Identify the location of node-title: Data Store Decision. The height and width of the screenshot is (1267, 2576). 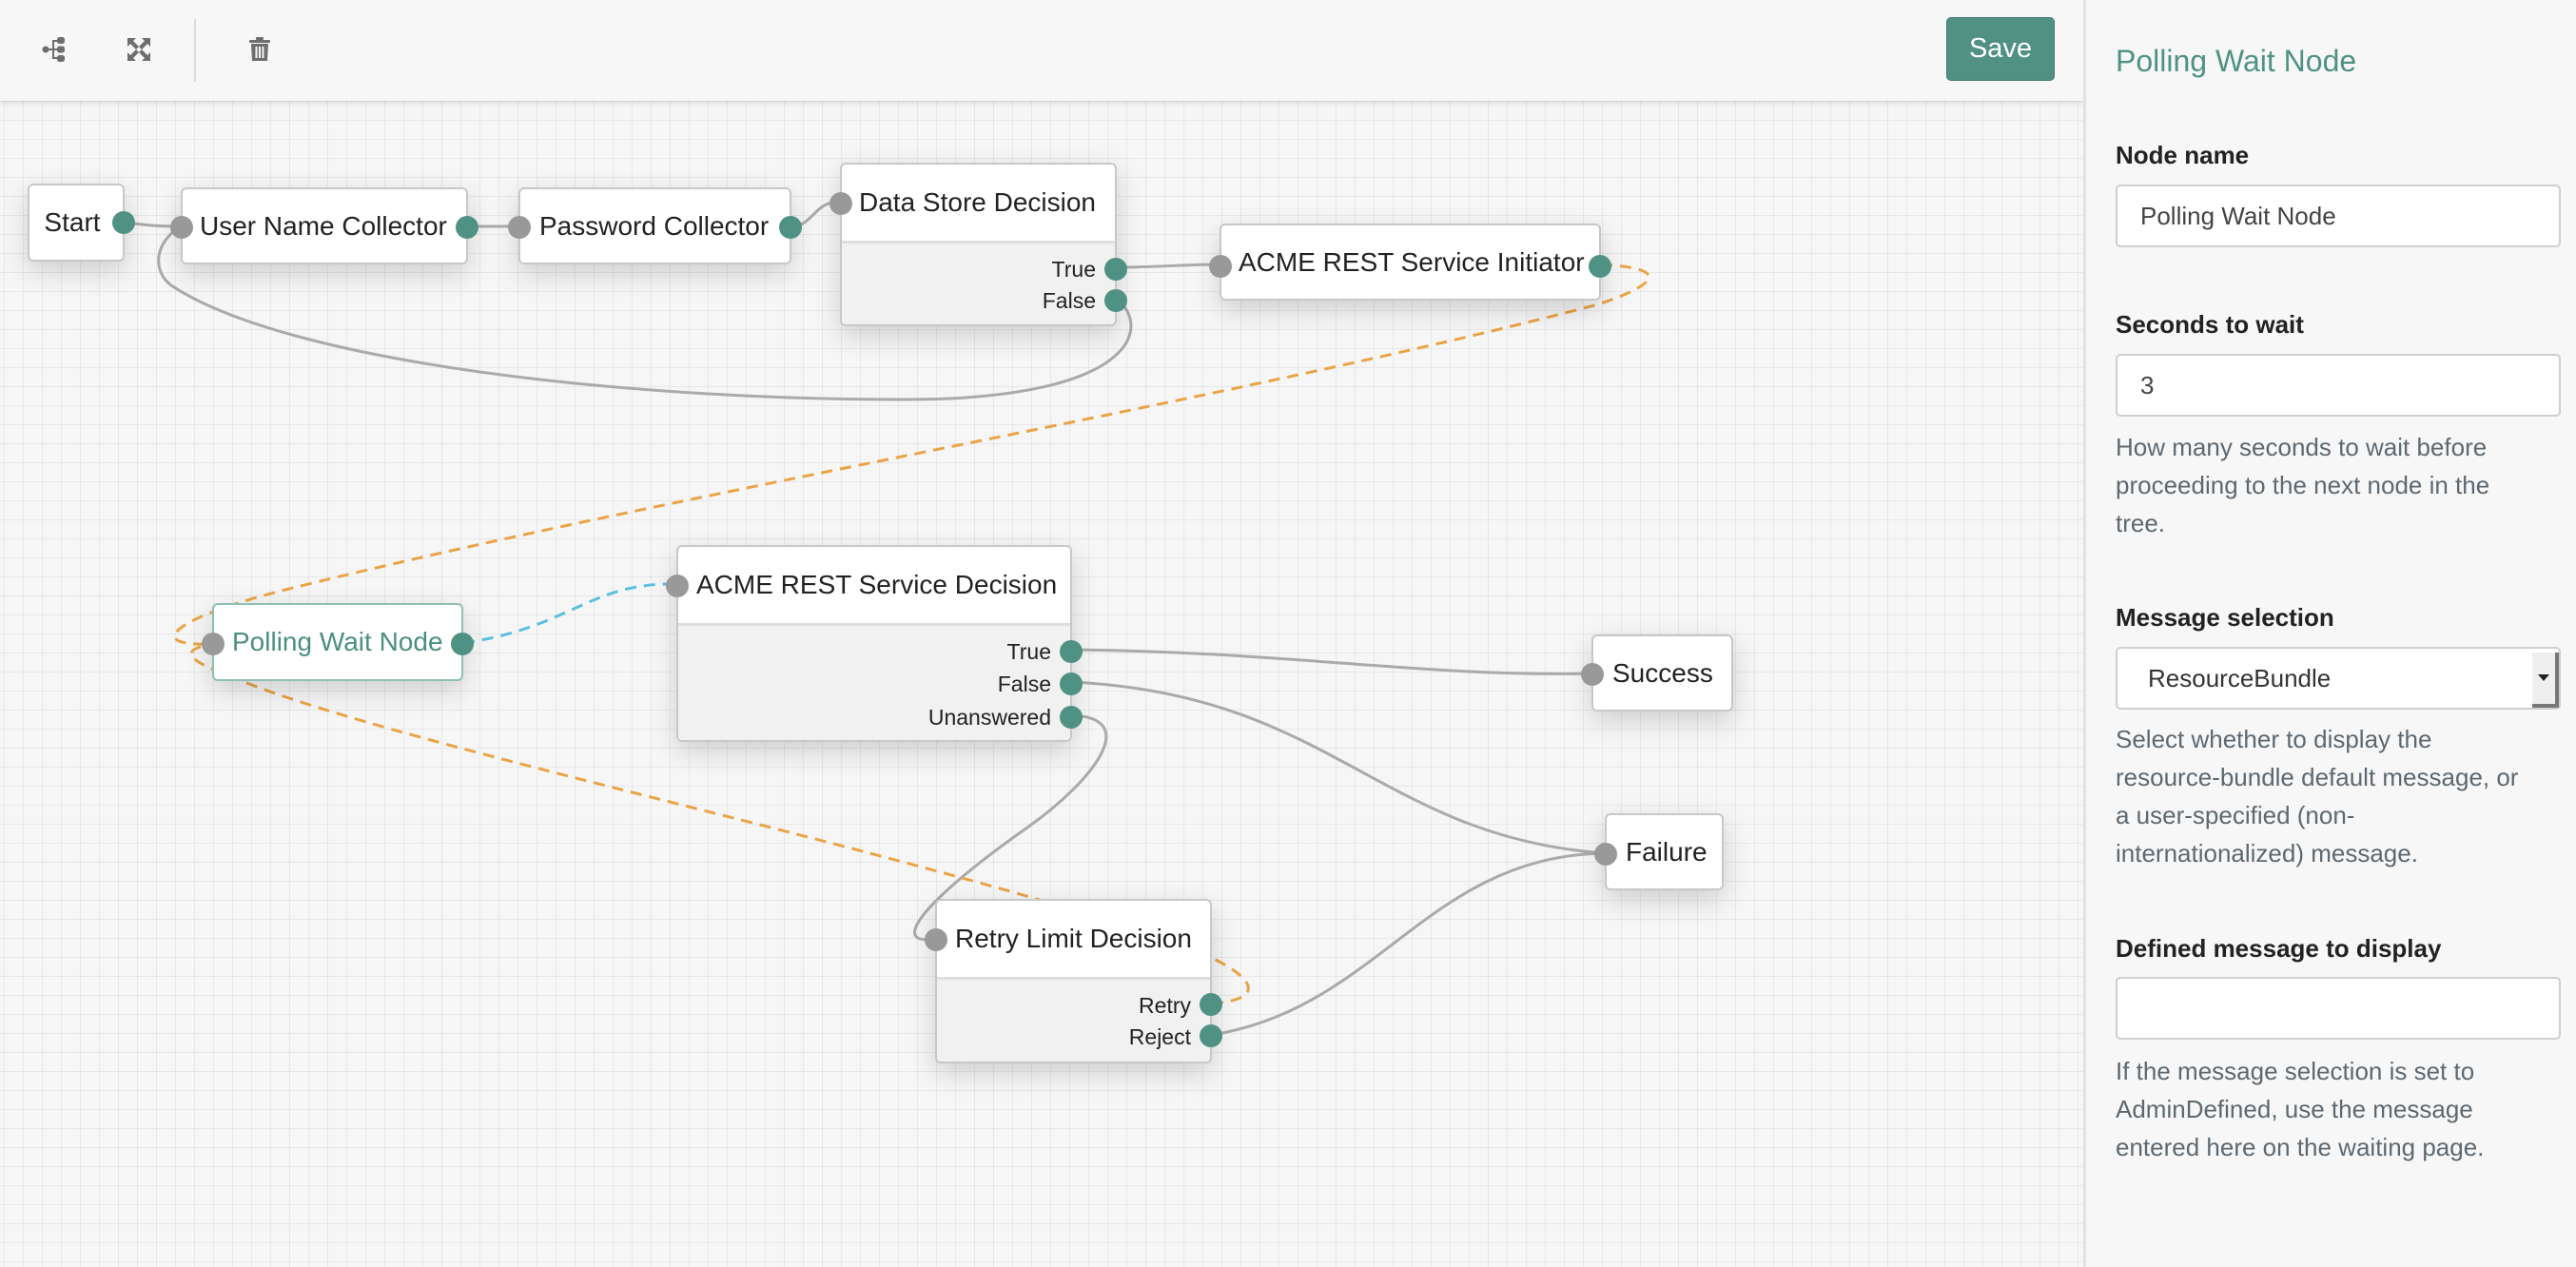
(978, 202).